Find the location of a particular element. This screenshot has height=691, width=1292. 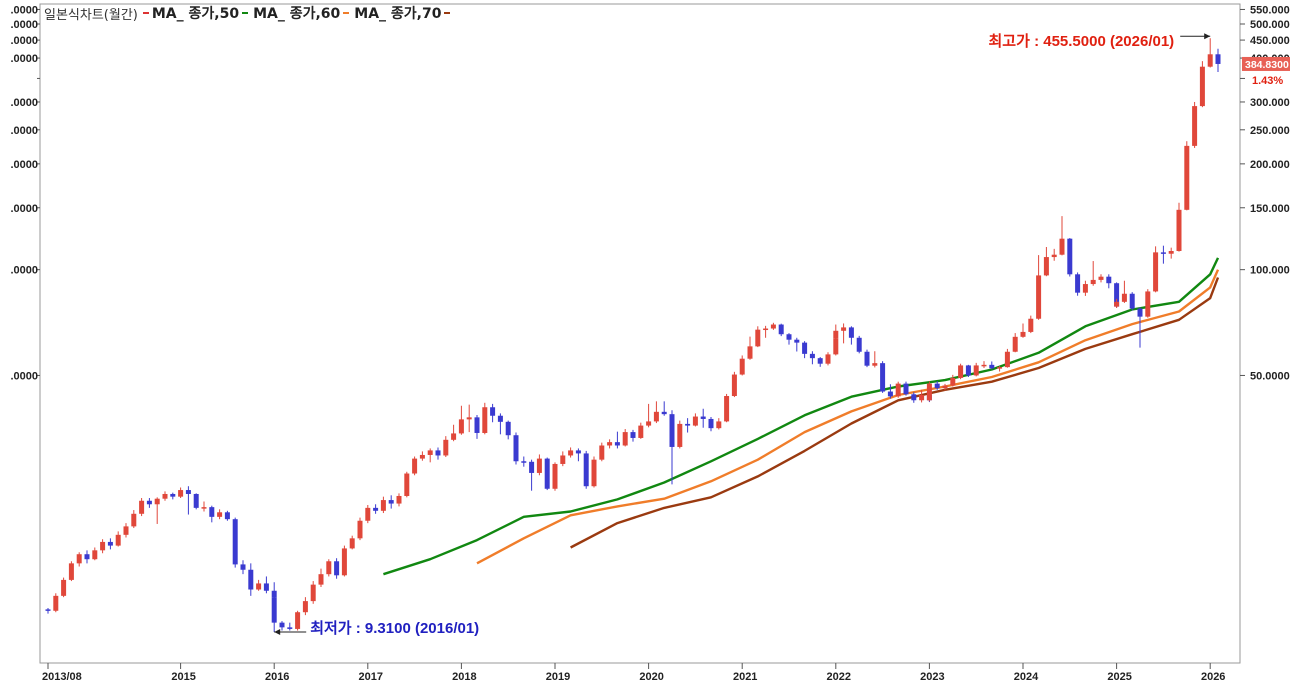

legend-ma50-swatch-end is located at coordinates (245, 13).